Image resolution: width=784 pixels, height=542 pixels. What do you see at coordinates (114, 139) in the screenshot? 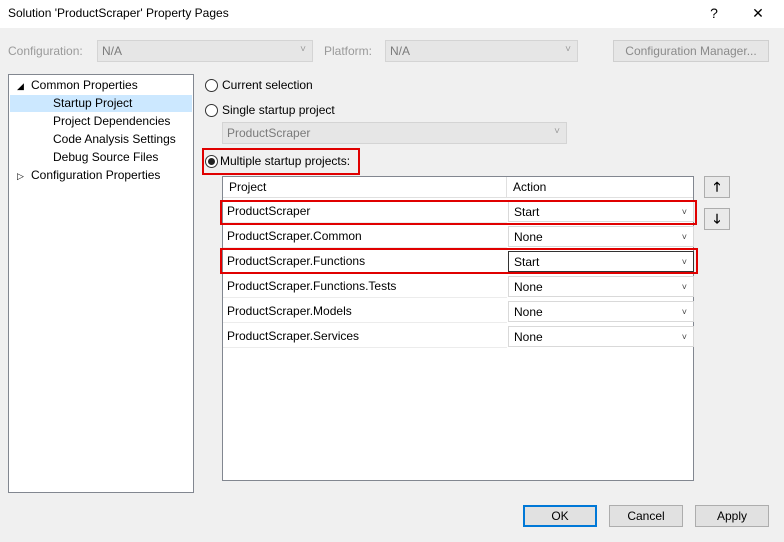
I see `tree-item-code-analysis-settings: Code Analysis Settings` at bounding box center [114, 139].